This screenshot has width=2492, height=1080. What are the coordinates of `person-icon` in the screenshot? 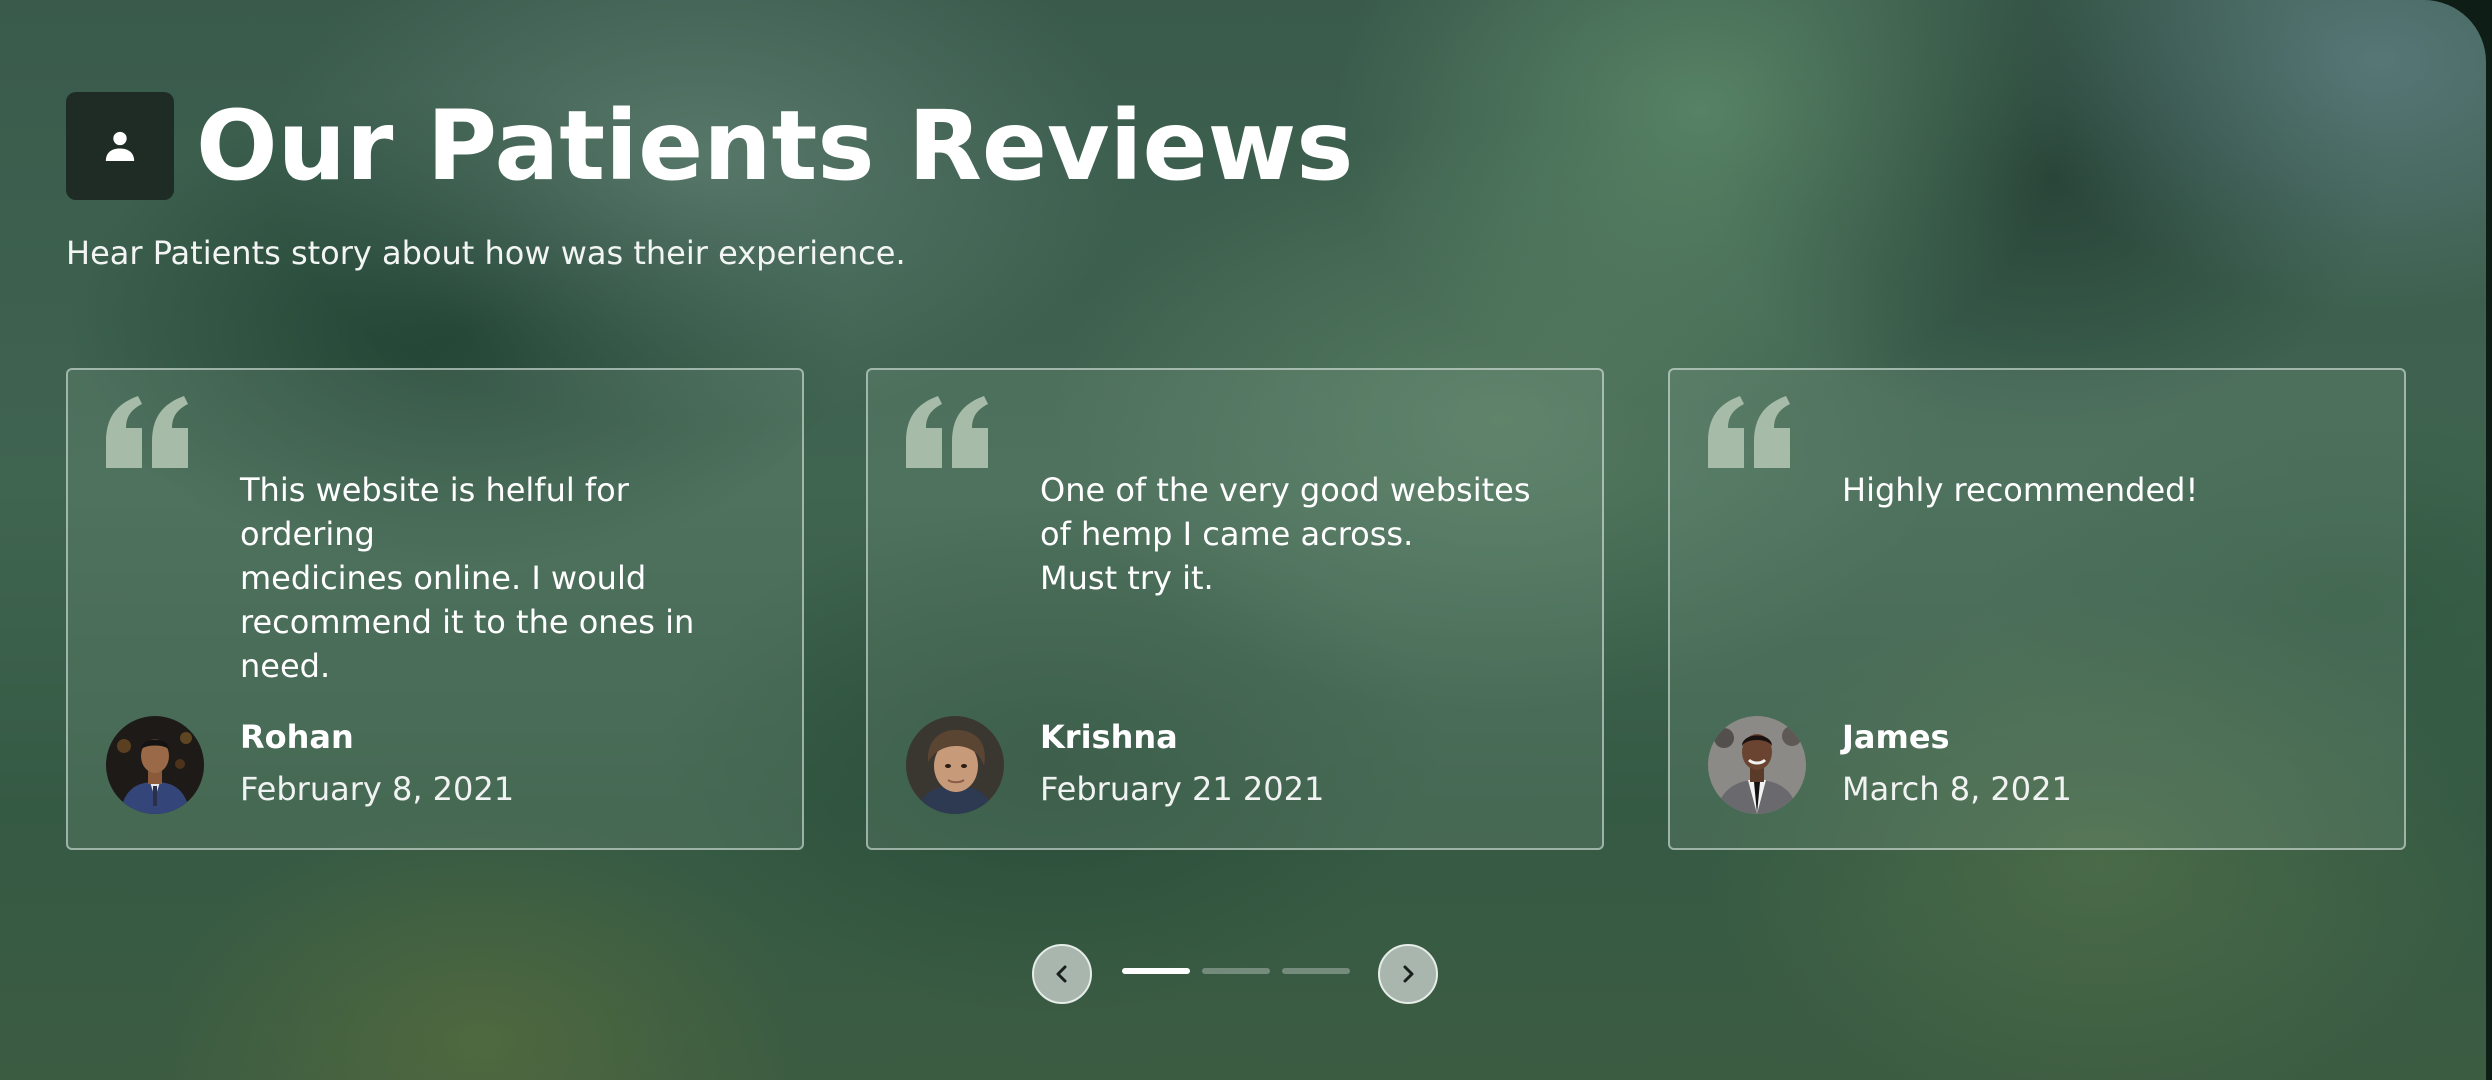 It's located at (120, 146).